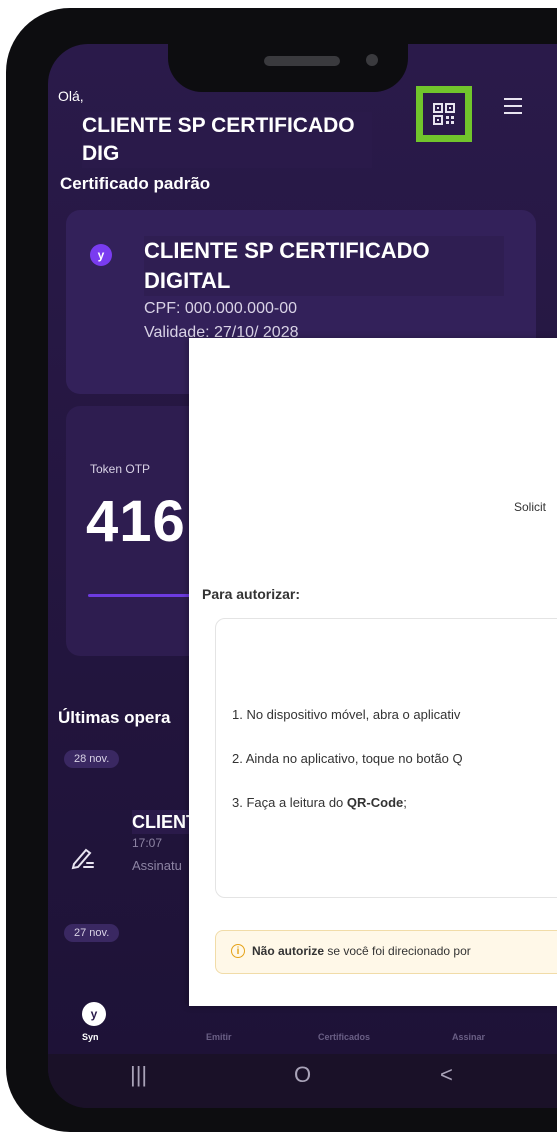 This screenshot has width=557, height=1138. Describe the element at coordinates (468, 1037) in the screenshot. I see `tab-assinar: Assinar` at that location.